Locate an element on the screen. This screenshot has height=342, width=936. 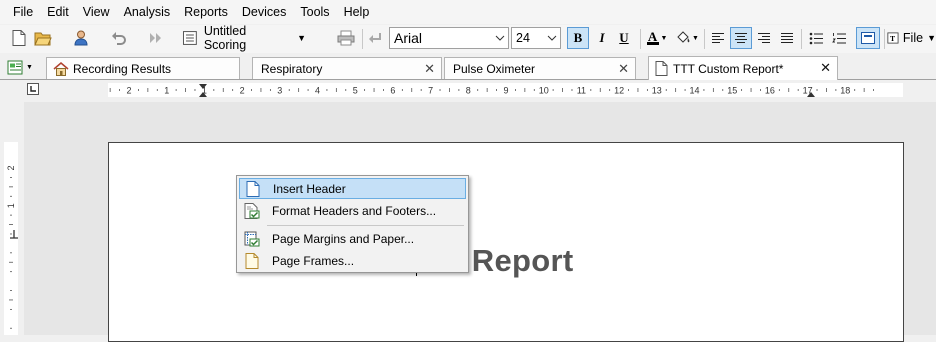
ruler-label: 12 is located at coordinates (619, 91).